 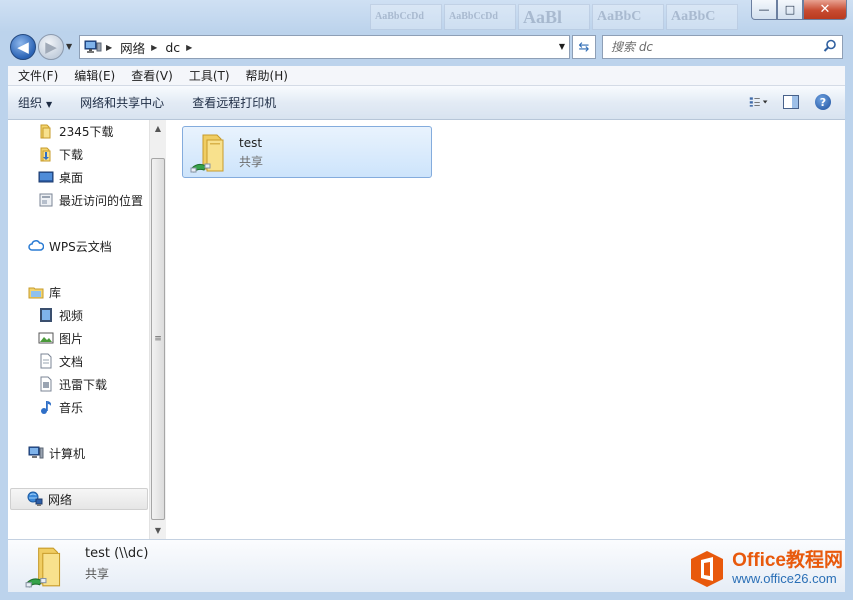 I want to click on shared-folder-large-icon, so click(x=47, y=567).